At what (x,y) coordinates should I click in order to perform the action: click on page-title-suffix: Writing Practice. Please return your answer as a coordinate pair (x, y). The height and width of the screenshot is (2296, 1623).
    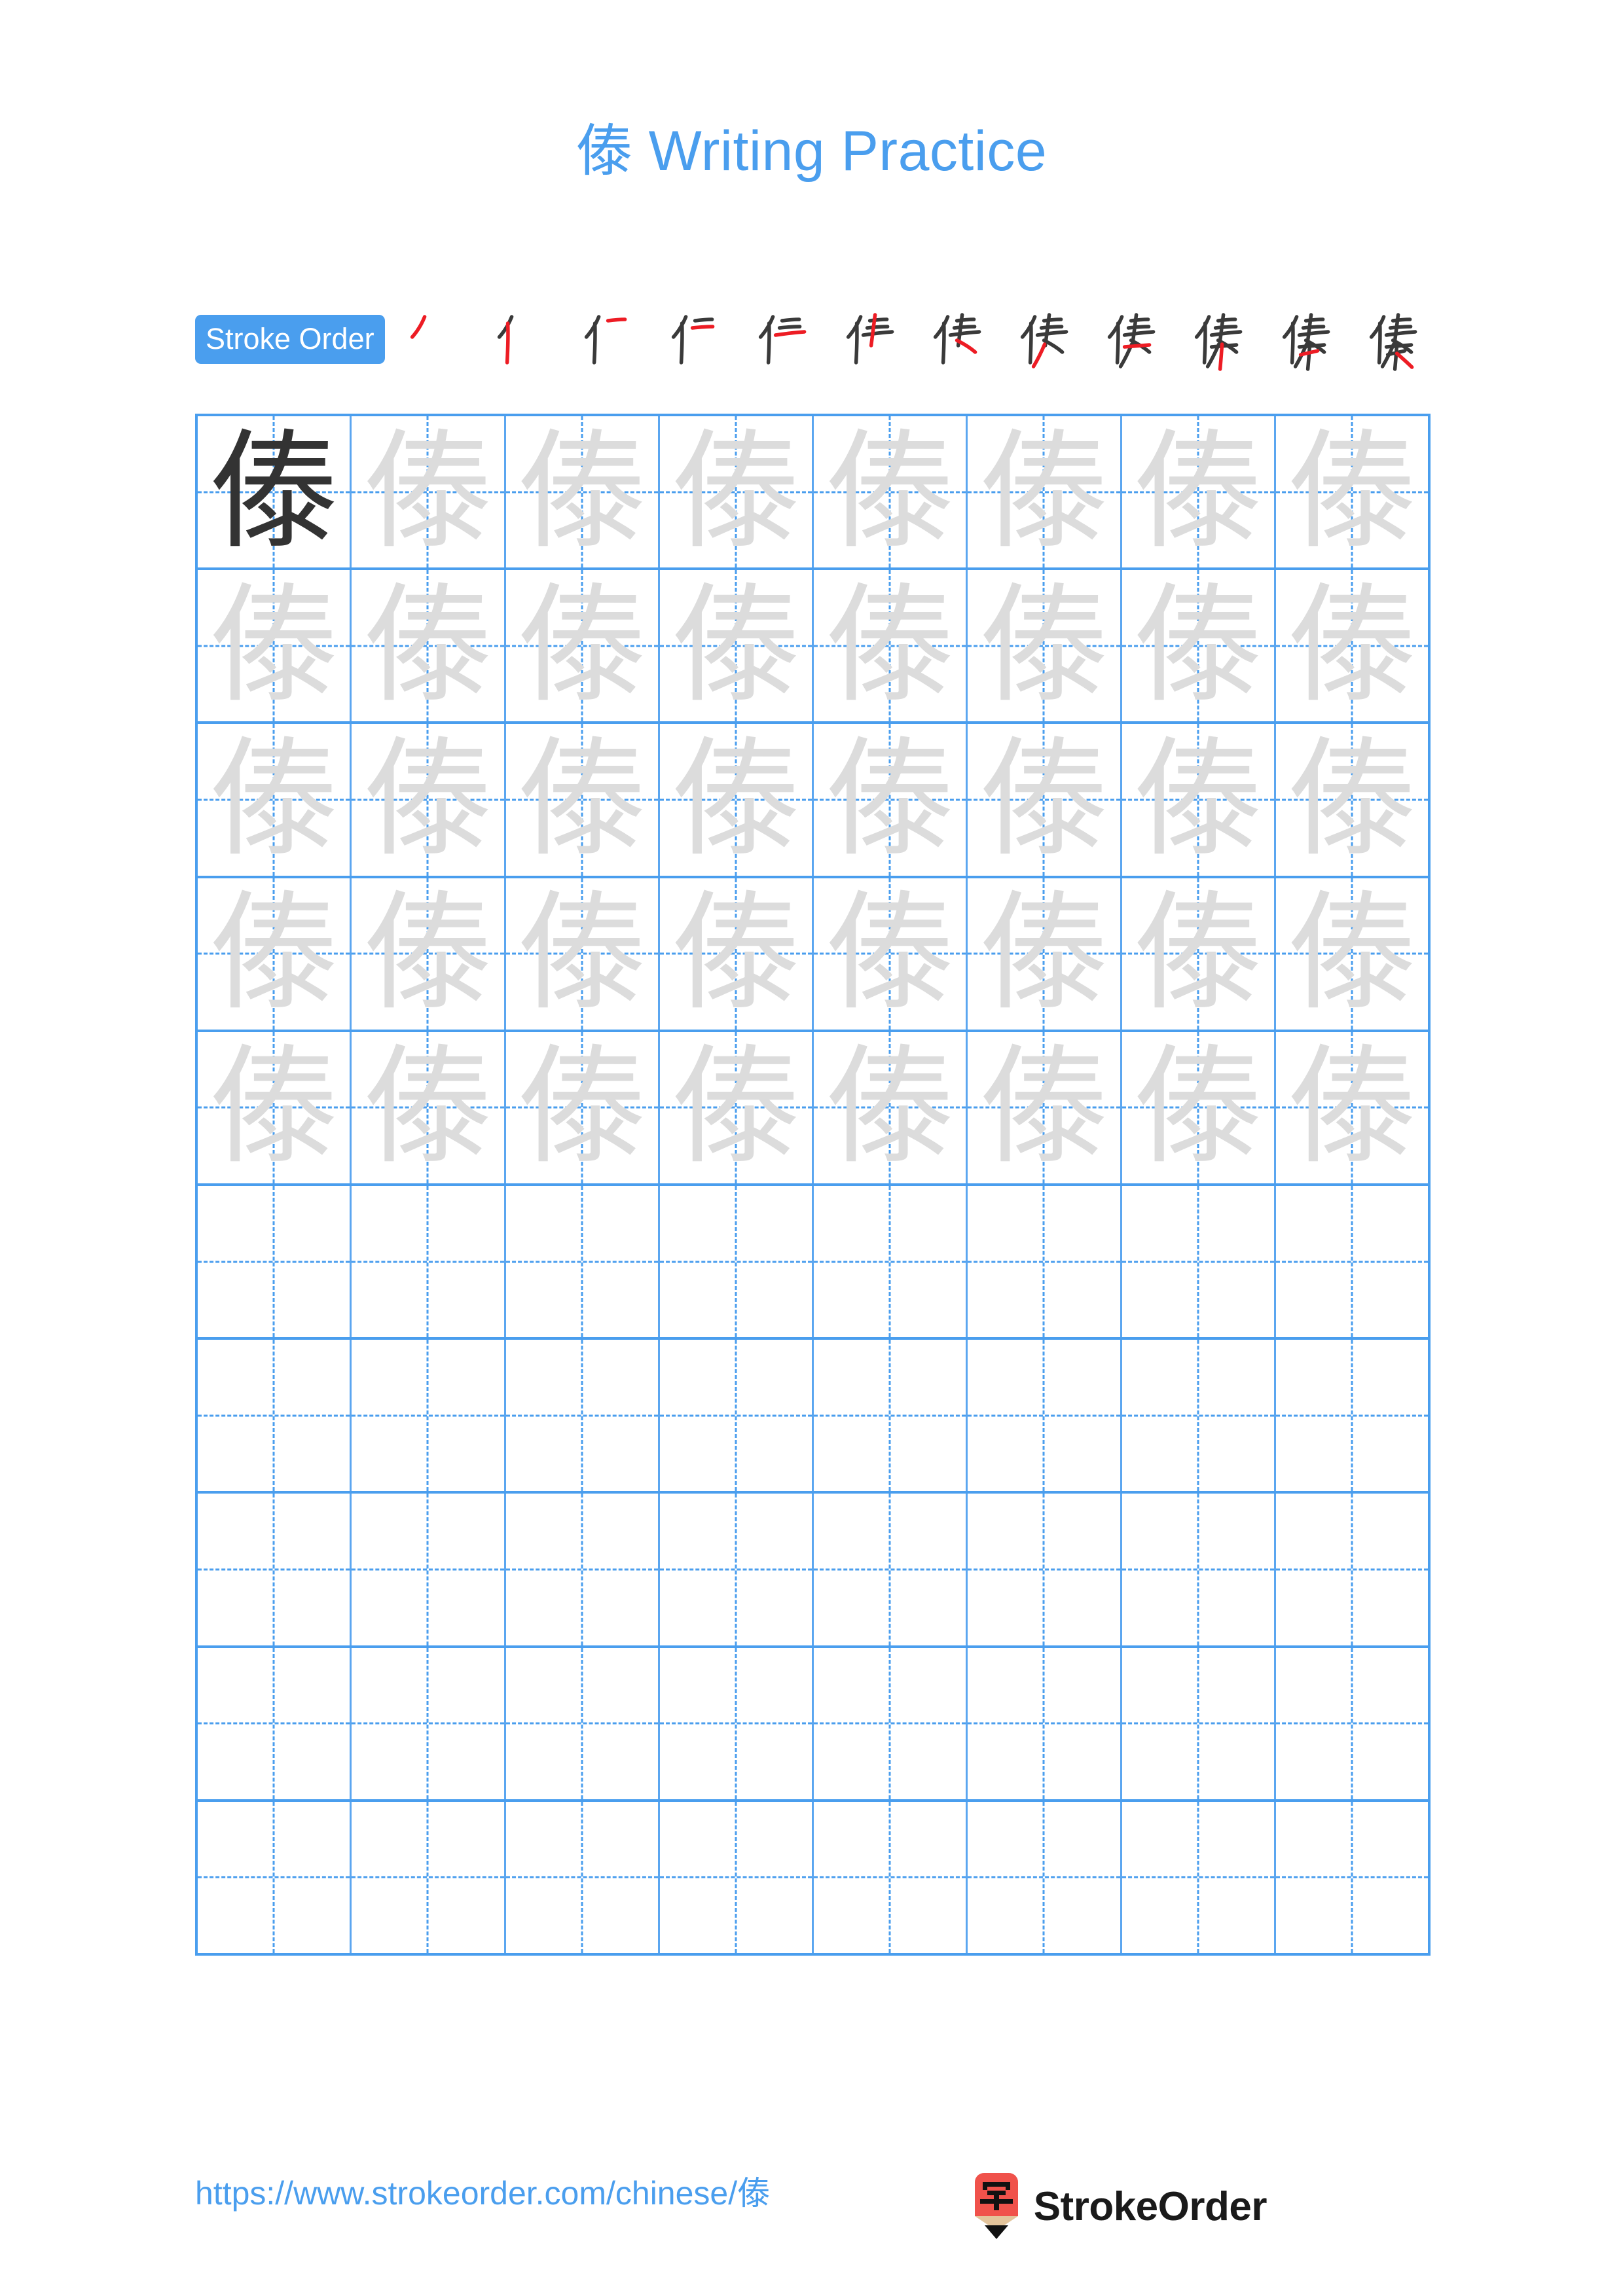
    Looking at the image, I should click on (840, 151).